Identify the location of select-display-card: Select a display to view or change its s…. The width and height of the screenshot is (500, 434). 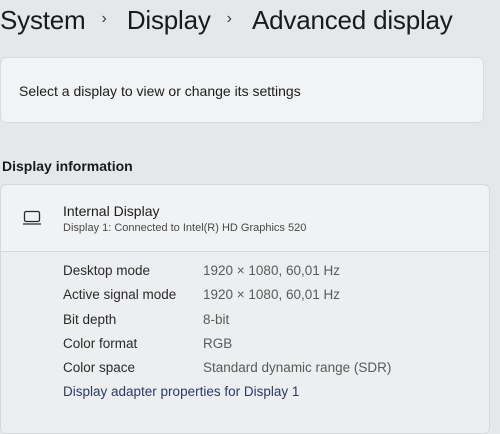
(242, 90).